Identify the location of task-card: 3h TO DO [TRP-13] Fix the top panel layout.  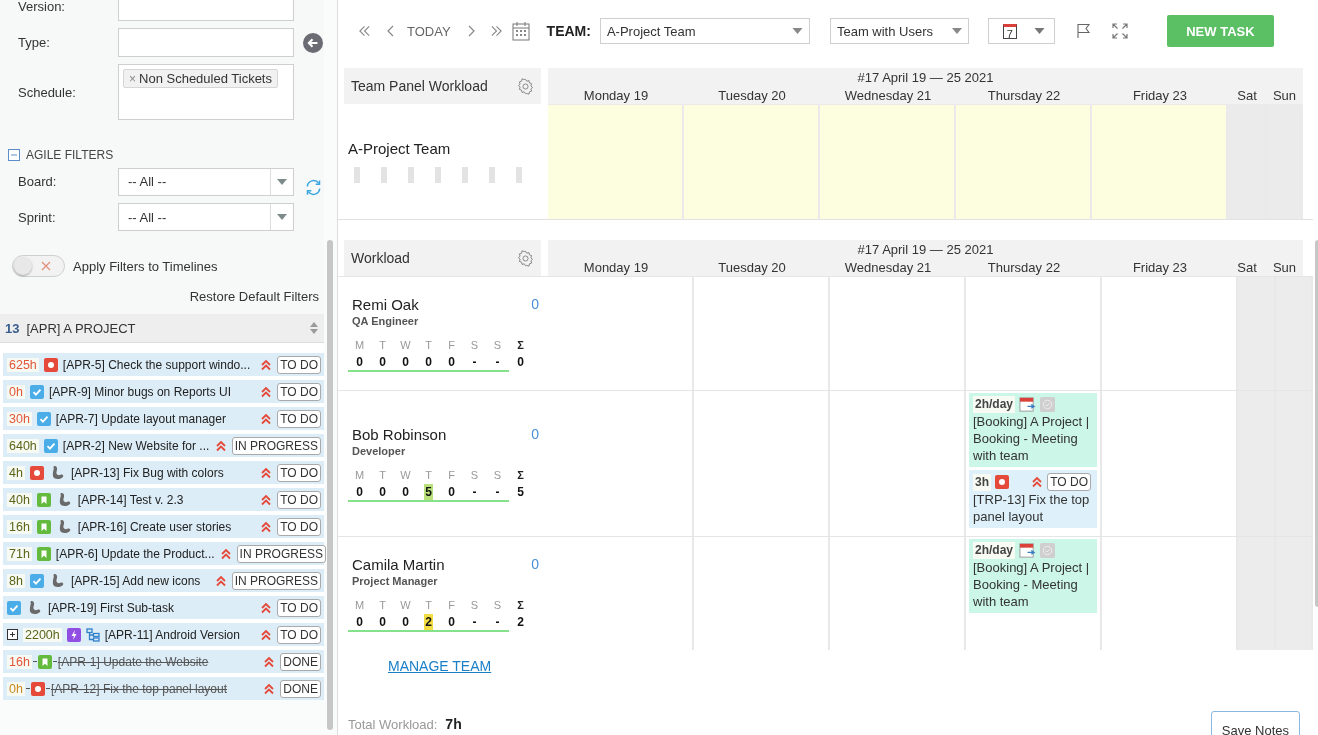
(1033, 499).